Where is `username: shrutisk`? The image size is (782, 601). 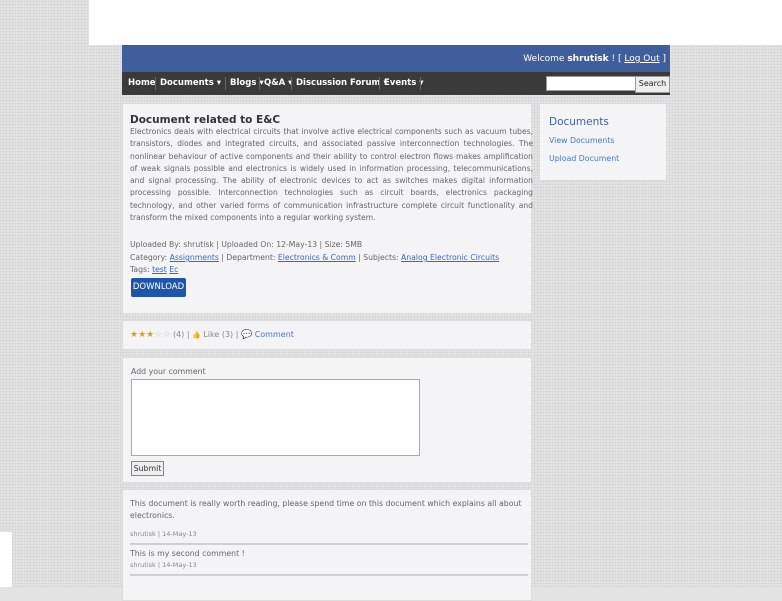 username: shrutisk is located at coordinates (588, 59).